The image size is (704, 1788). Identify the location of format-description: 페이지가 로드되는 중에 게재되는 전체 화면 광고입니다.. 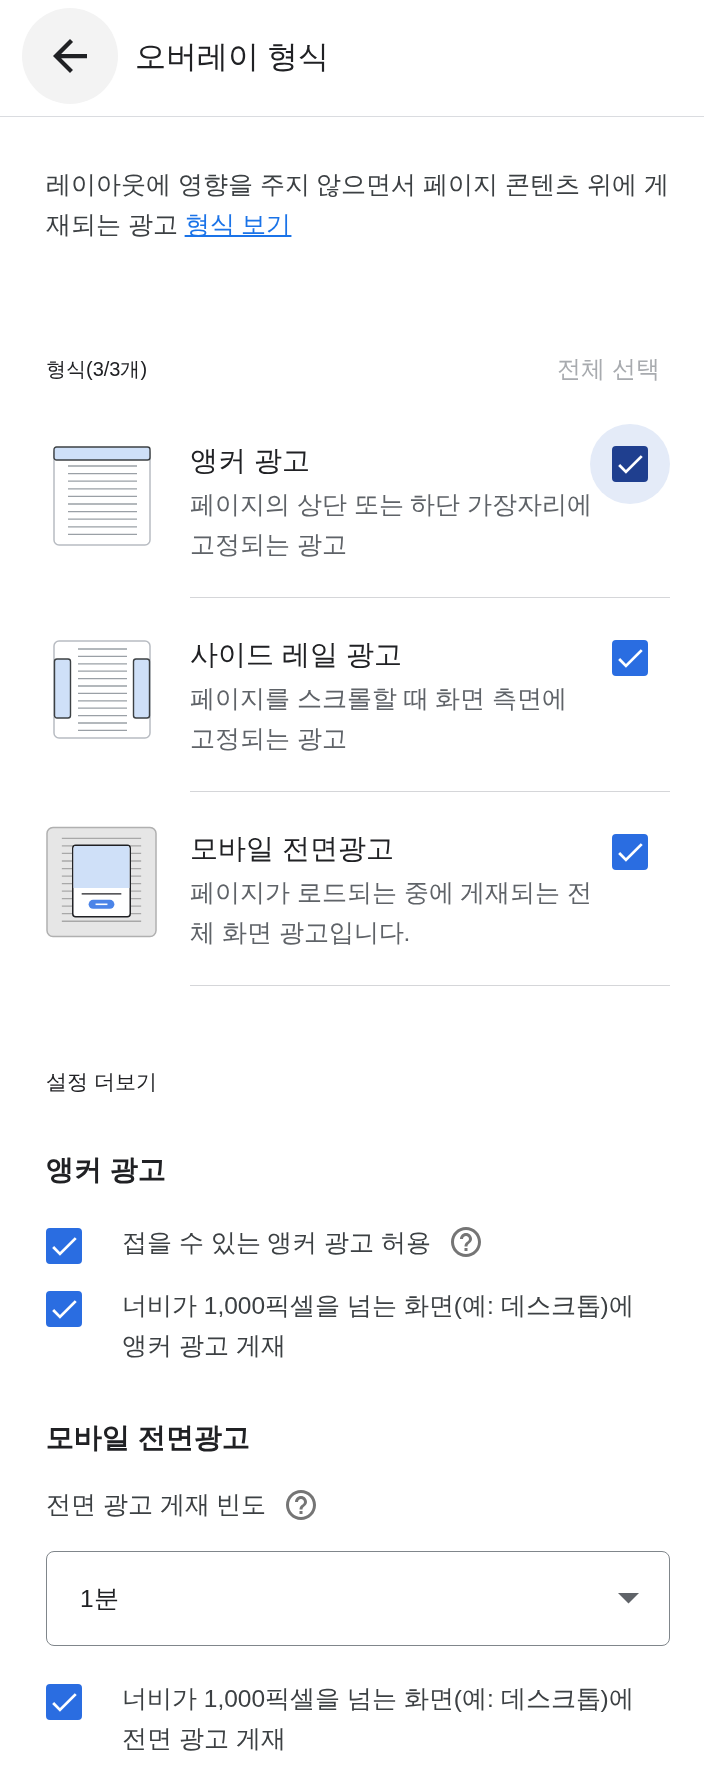
(392, 913).